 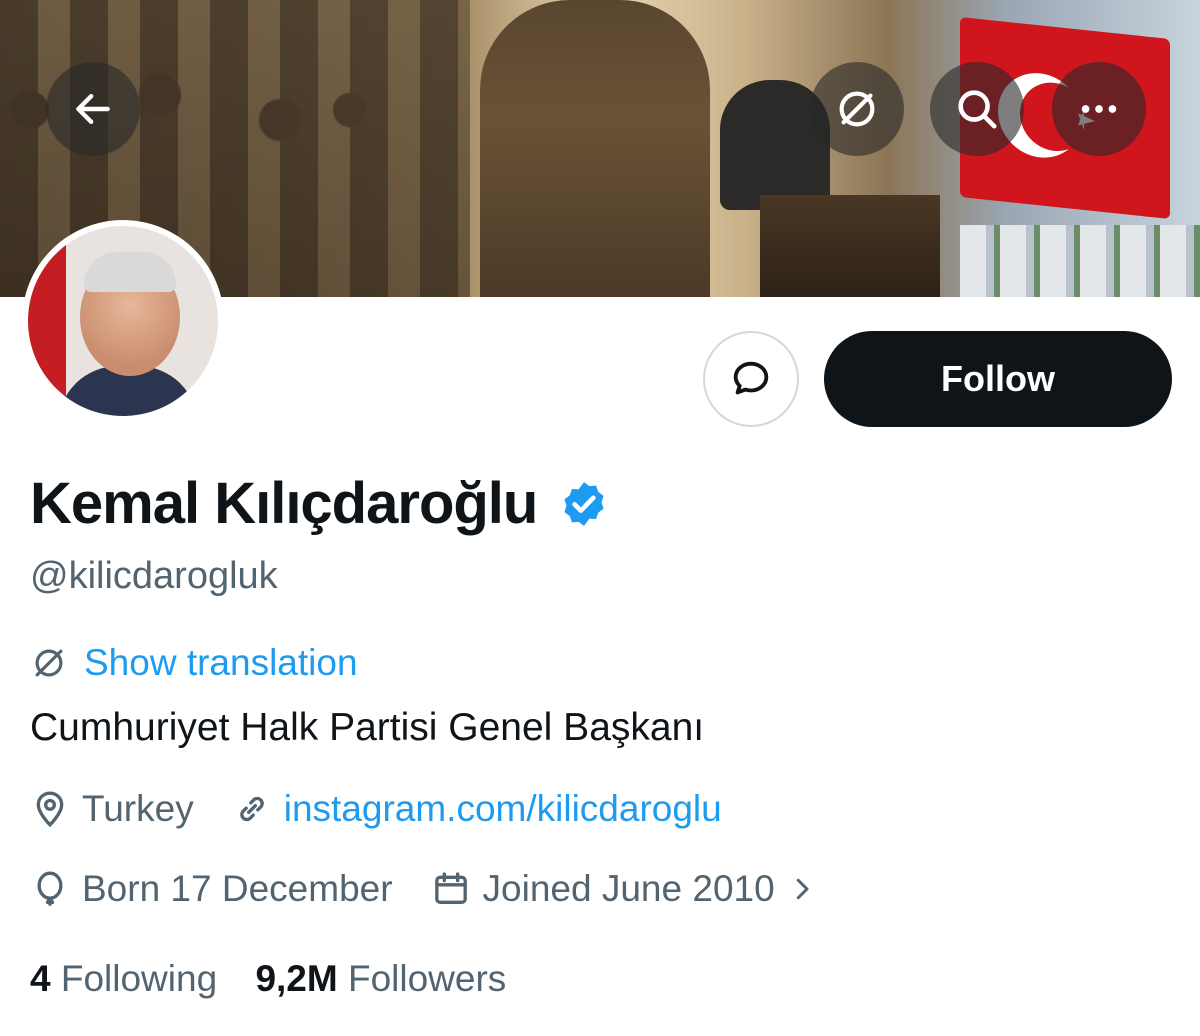 I want to click on follow-button: Follow, so click(x=998, y=379).